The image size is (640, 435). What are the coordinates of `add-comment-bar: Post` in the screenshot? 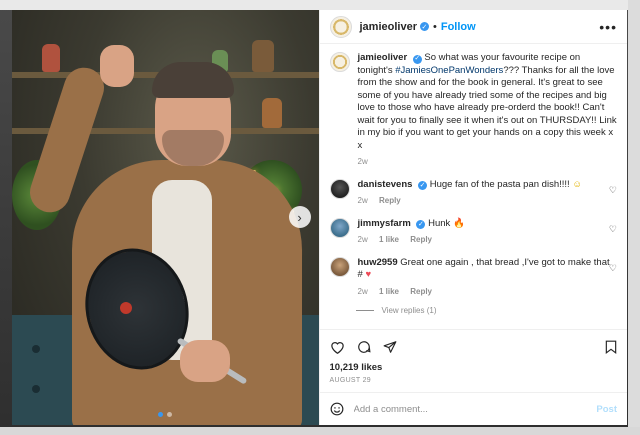 It's located at (473, 408).